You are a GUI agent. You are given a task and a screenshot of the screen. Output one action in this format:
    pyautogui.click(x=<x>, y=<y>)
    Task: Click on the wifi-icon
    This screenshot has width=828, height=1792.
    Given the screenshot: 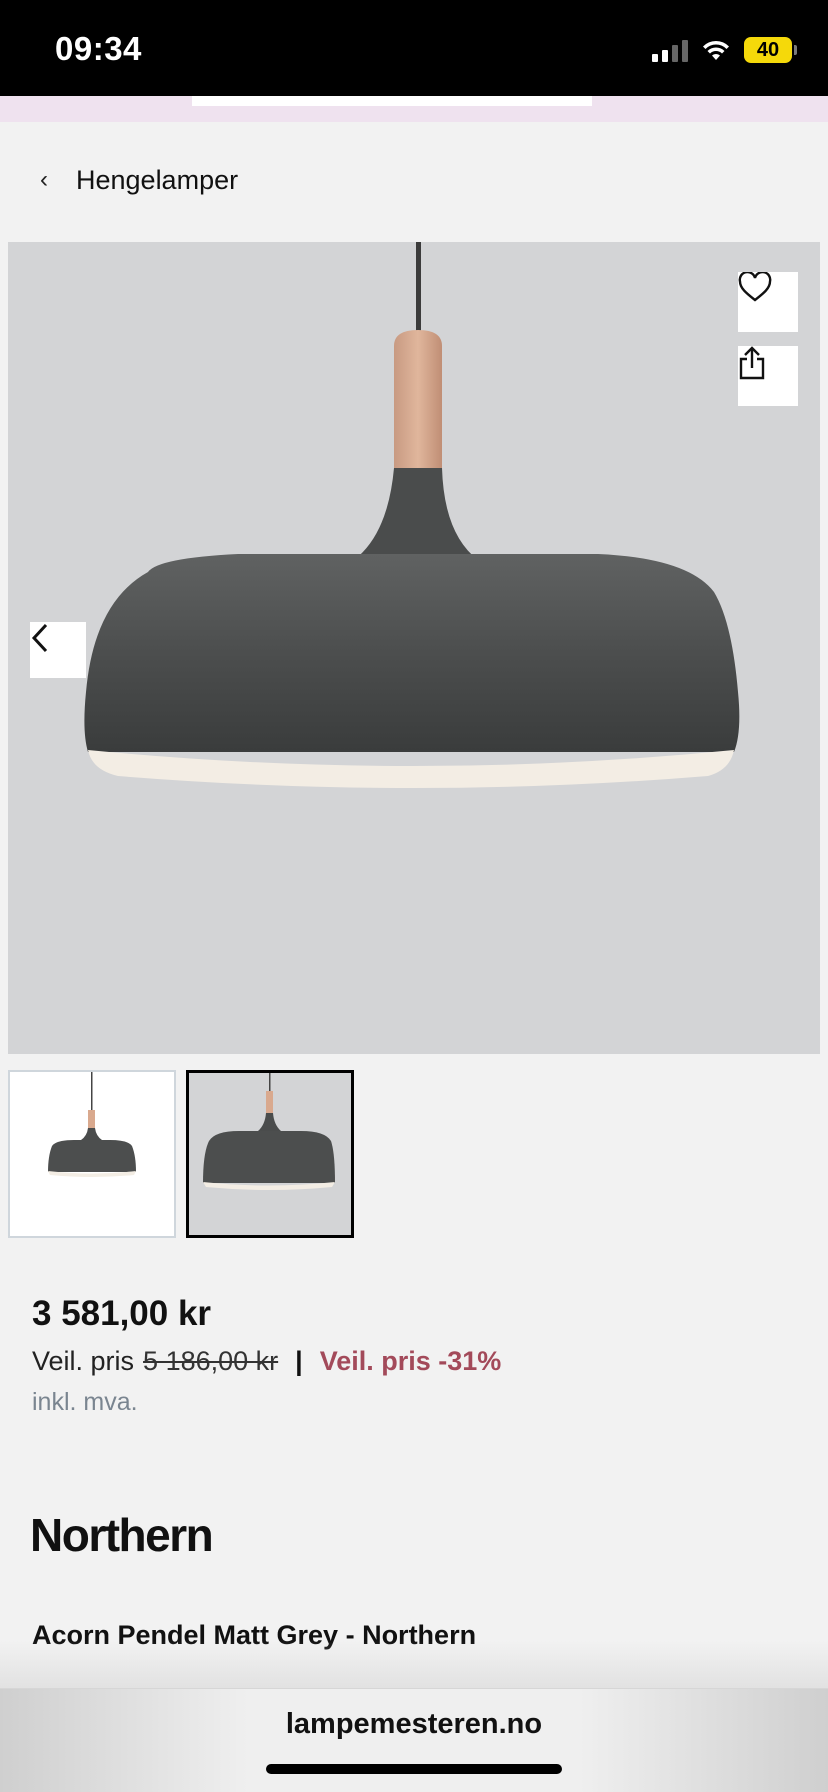 What is the action you would take?
    pyautogui.click(x=716, y=50)
    